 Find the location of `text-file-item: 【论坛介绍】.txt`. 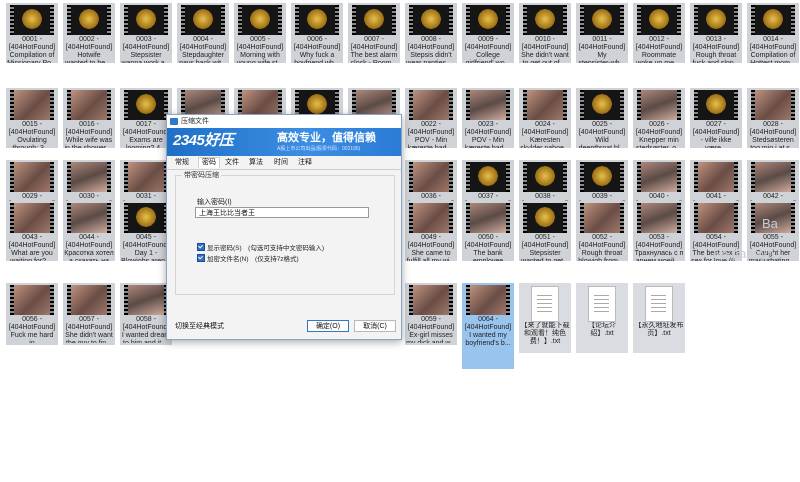

text-file-item: 【论坛介绍】.txt is located at coordinates (602, 318).